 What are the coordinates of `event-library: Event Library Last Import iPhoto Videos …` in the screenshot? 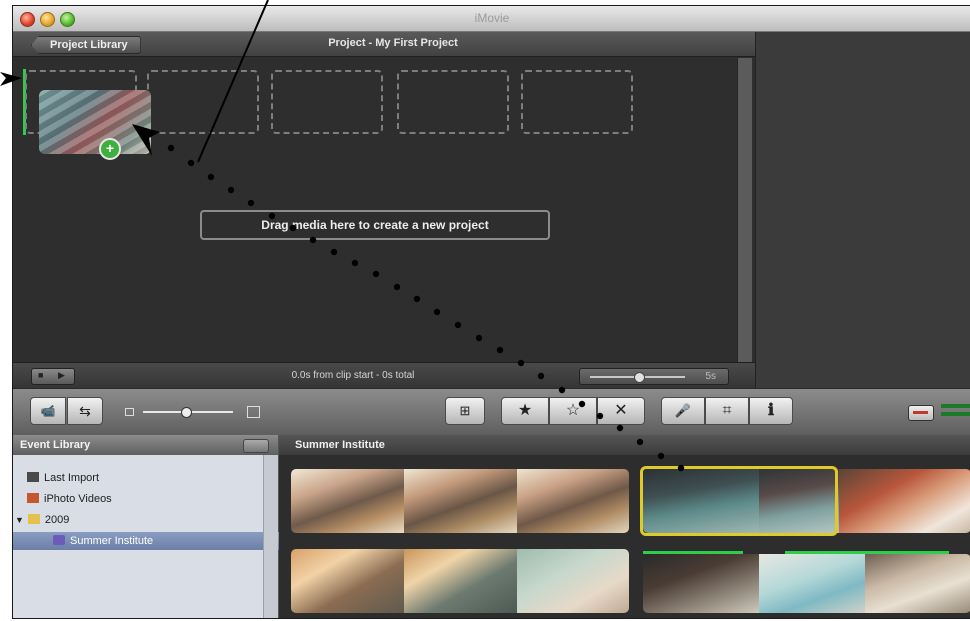 It's located at (158, 526).